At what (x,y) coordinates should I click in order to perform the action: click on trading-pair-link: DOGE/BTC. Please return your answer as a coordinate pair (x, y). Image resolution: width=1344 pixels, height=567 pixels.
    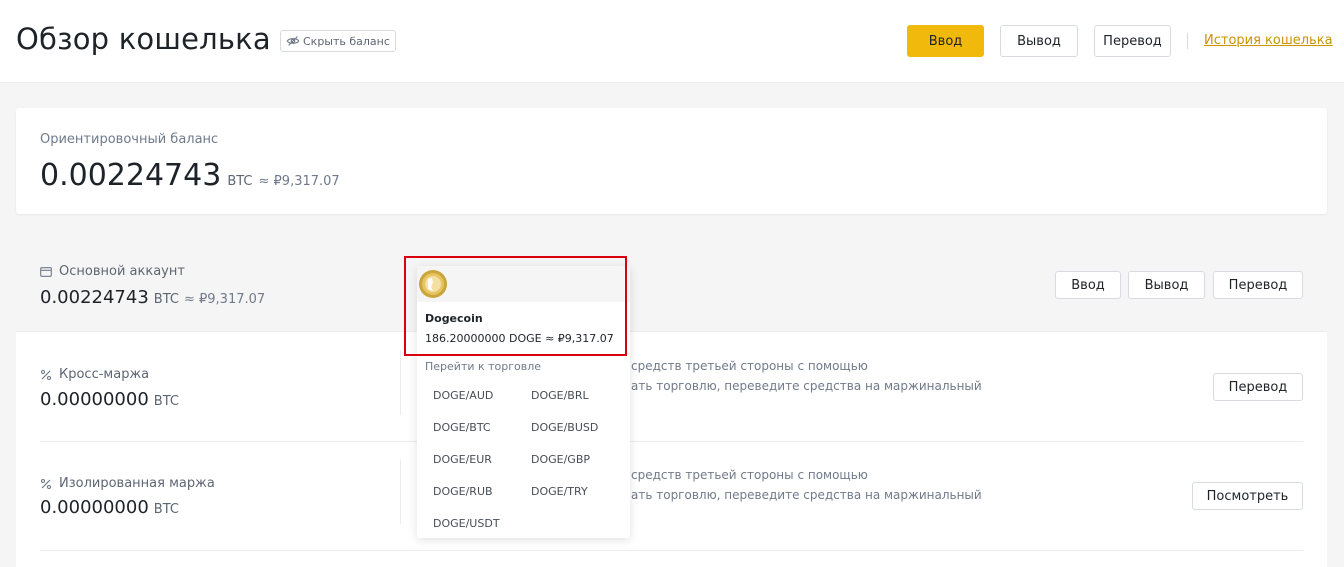
    Looking at the image, I should click on (462, 427).